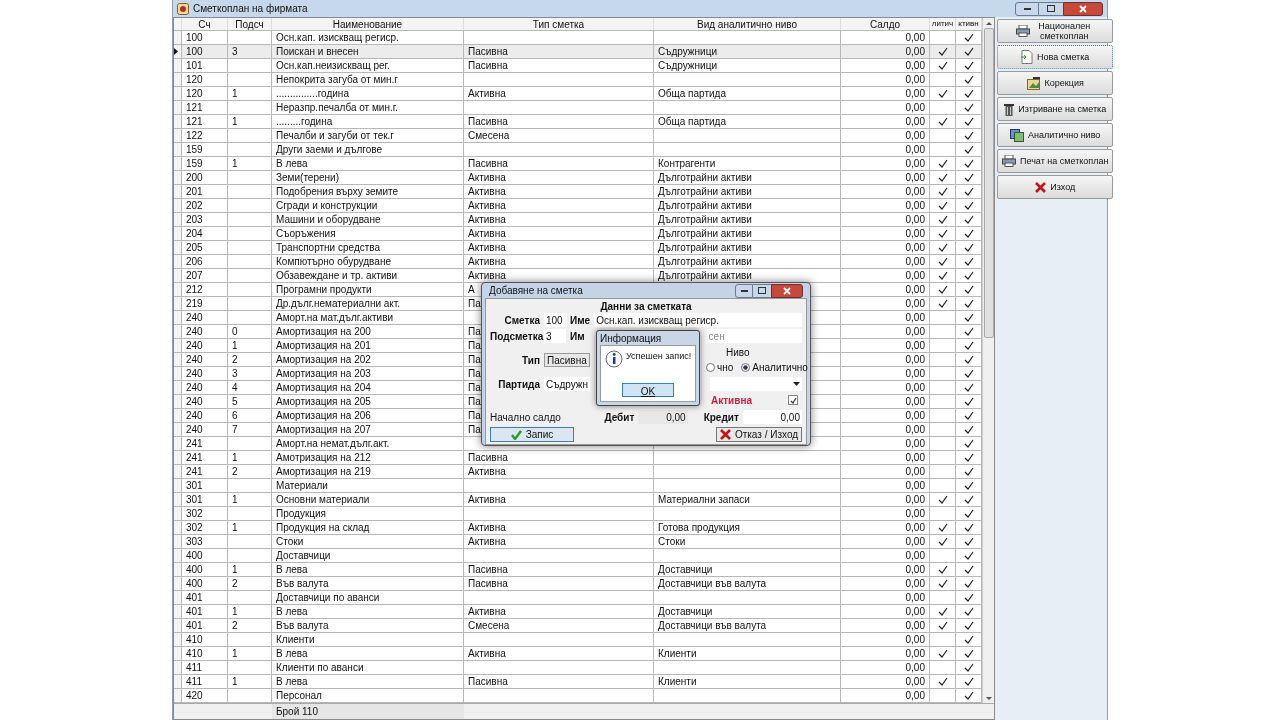 This screenshot has height=720, width=1280. Describe the element at coordinates (578, 150) in the screenshot. I see `table-row: 159 Други заеми и дългове 0,00` at that location.